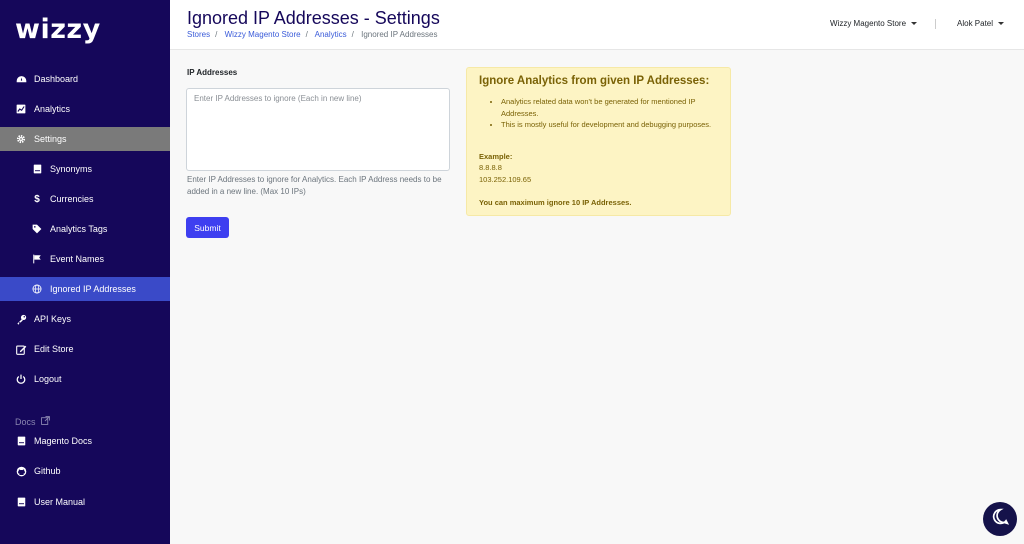  What do you see at coordinates (21, 379) in the screenshot?
I see `power-icon` at bounding box center [21, 379].